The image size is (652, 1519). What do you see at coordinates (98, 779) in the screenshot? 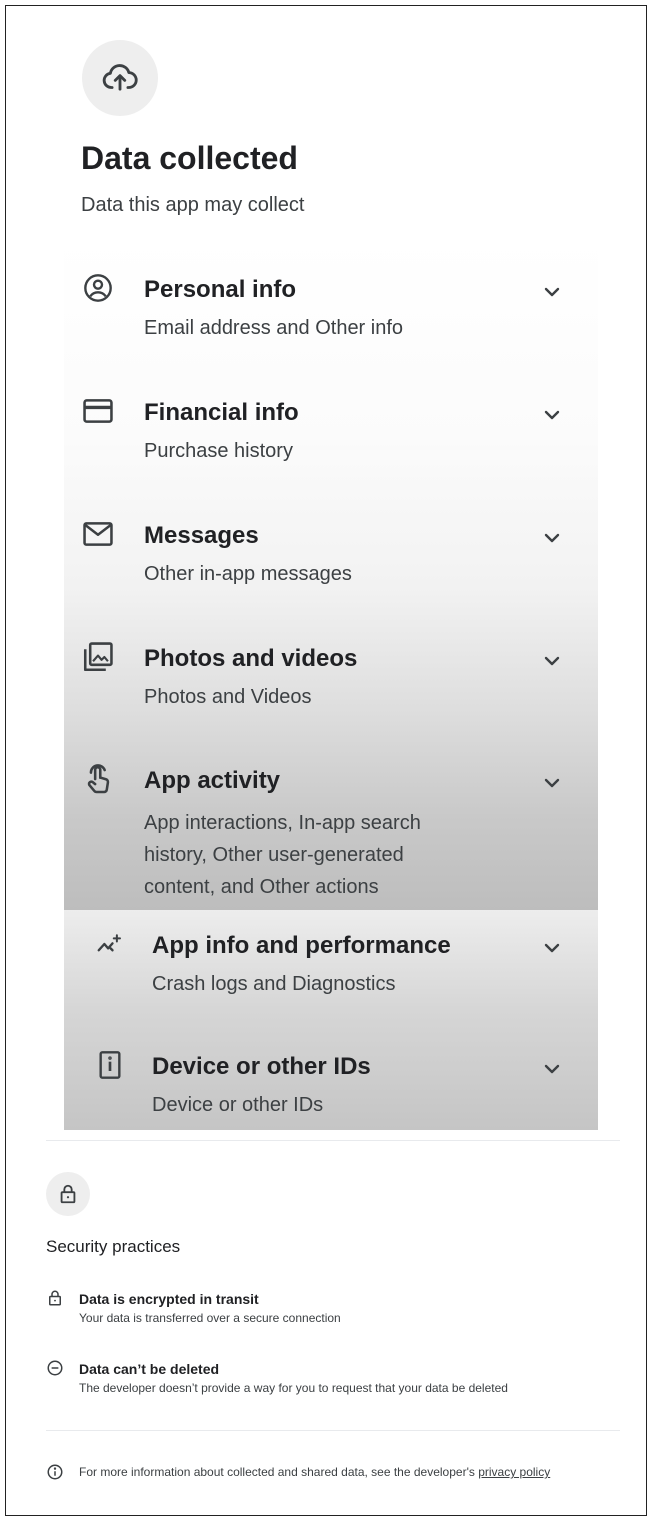
I see `touch-hand-icon` at bounding box center [98, 779].